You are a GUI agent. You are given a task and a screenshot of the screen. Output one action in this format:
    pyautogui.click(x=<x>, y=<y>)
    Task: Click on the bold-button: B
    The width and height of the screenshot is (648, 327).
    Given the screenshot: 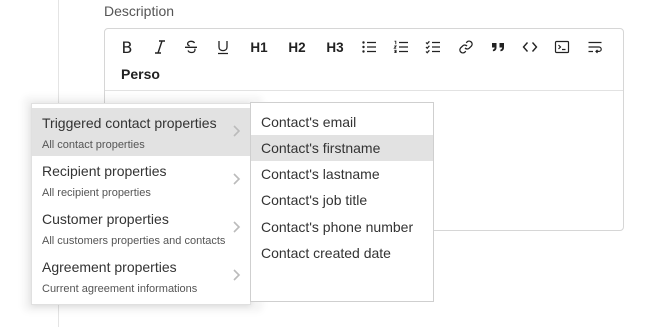 What is the action you would take?
    pyautogui.click(x=127, y=47)
    